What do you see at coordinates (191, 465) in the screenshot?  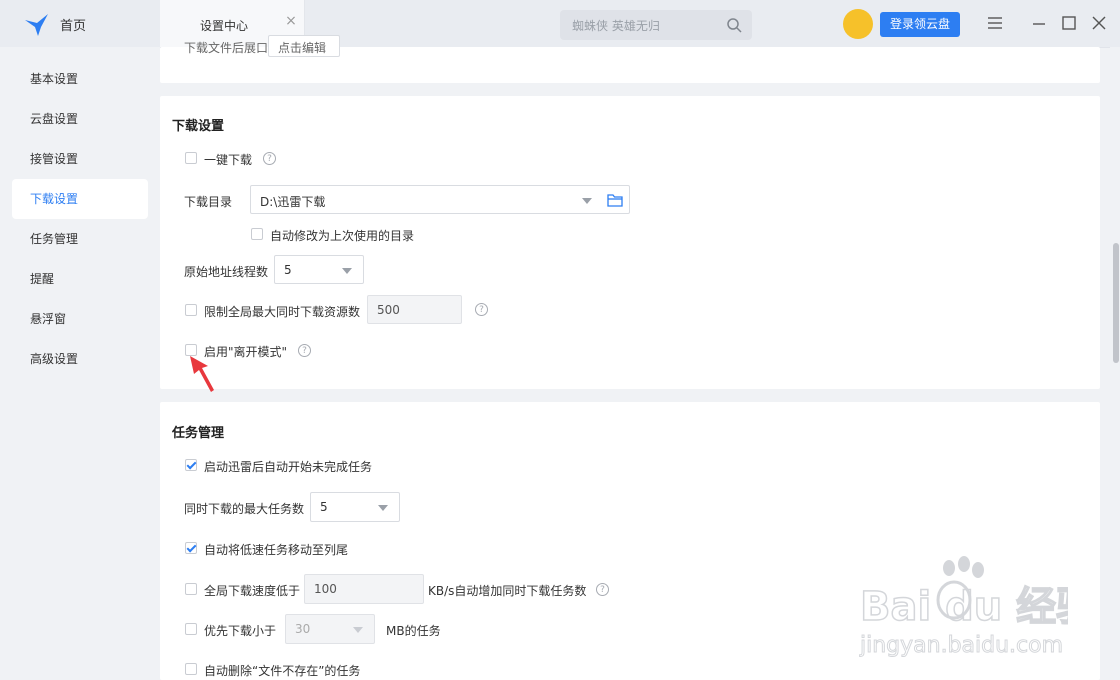 I see `auto-start-checkbox` at bounding box center [191, 465].